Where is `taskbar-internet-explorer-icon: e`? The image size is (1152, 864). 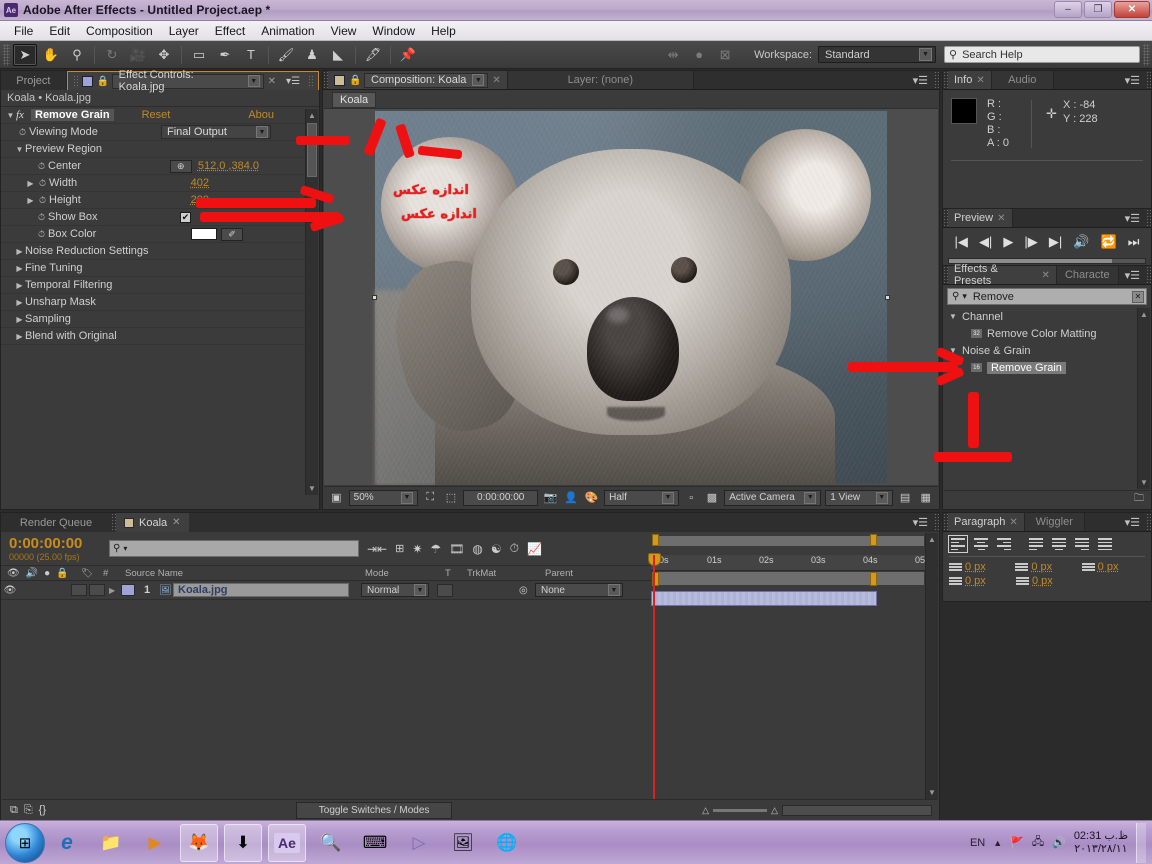 taskbar-internet-explorer-icon: e is located at coordinates (67, 843).